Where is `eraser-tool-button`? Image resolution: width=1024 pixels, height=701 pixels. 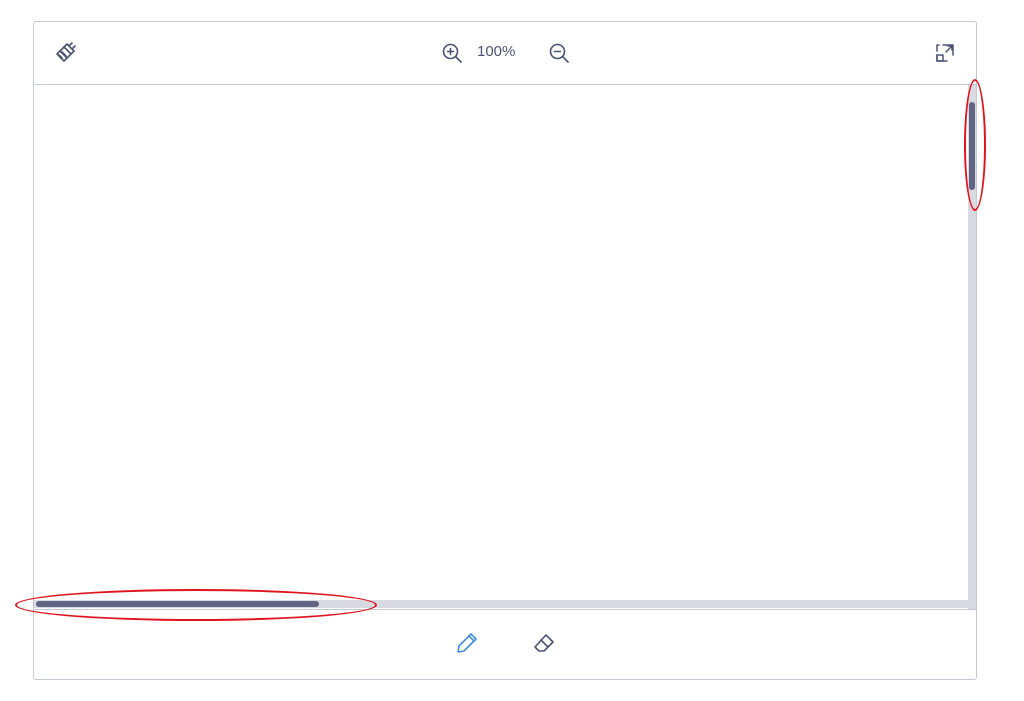 eraser-tool-button is located at coordinates (544, 643).